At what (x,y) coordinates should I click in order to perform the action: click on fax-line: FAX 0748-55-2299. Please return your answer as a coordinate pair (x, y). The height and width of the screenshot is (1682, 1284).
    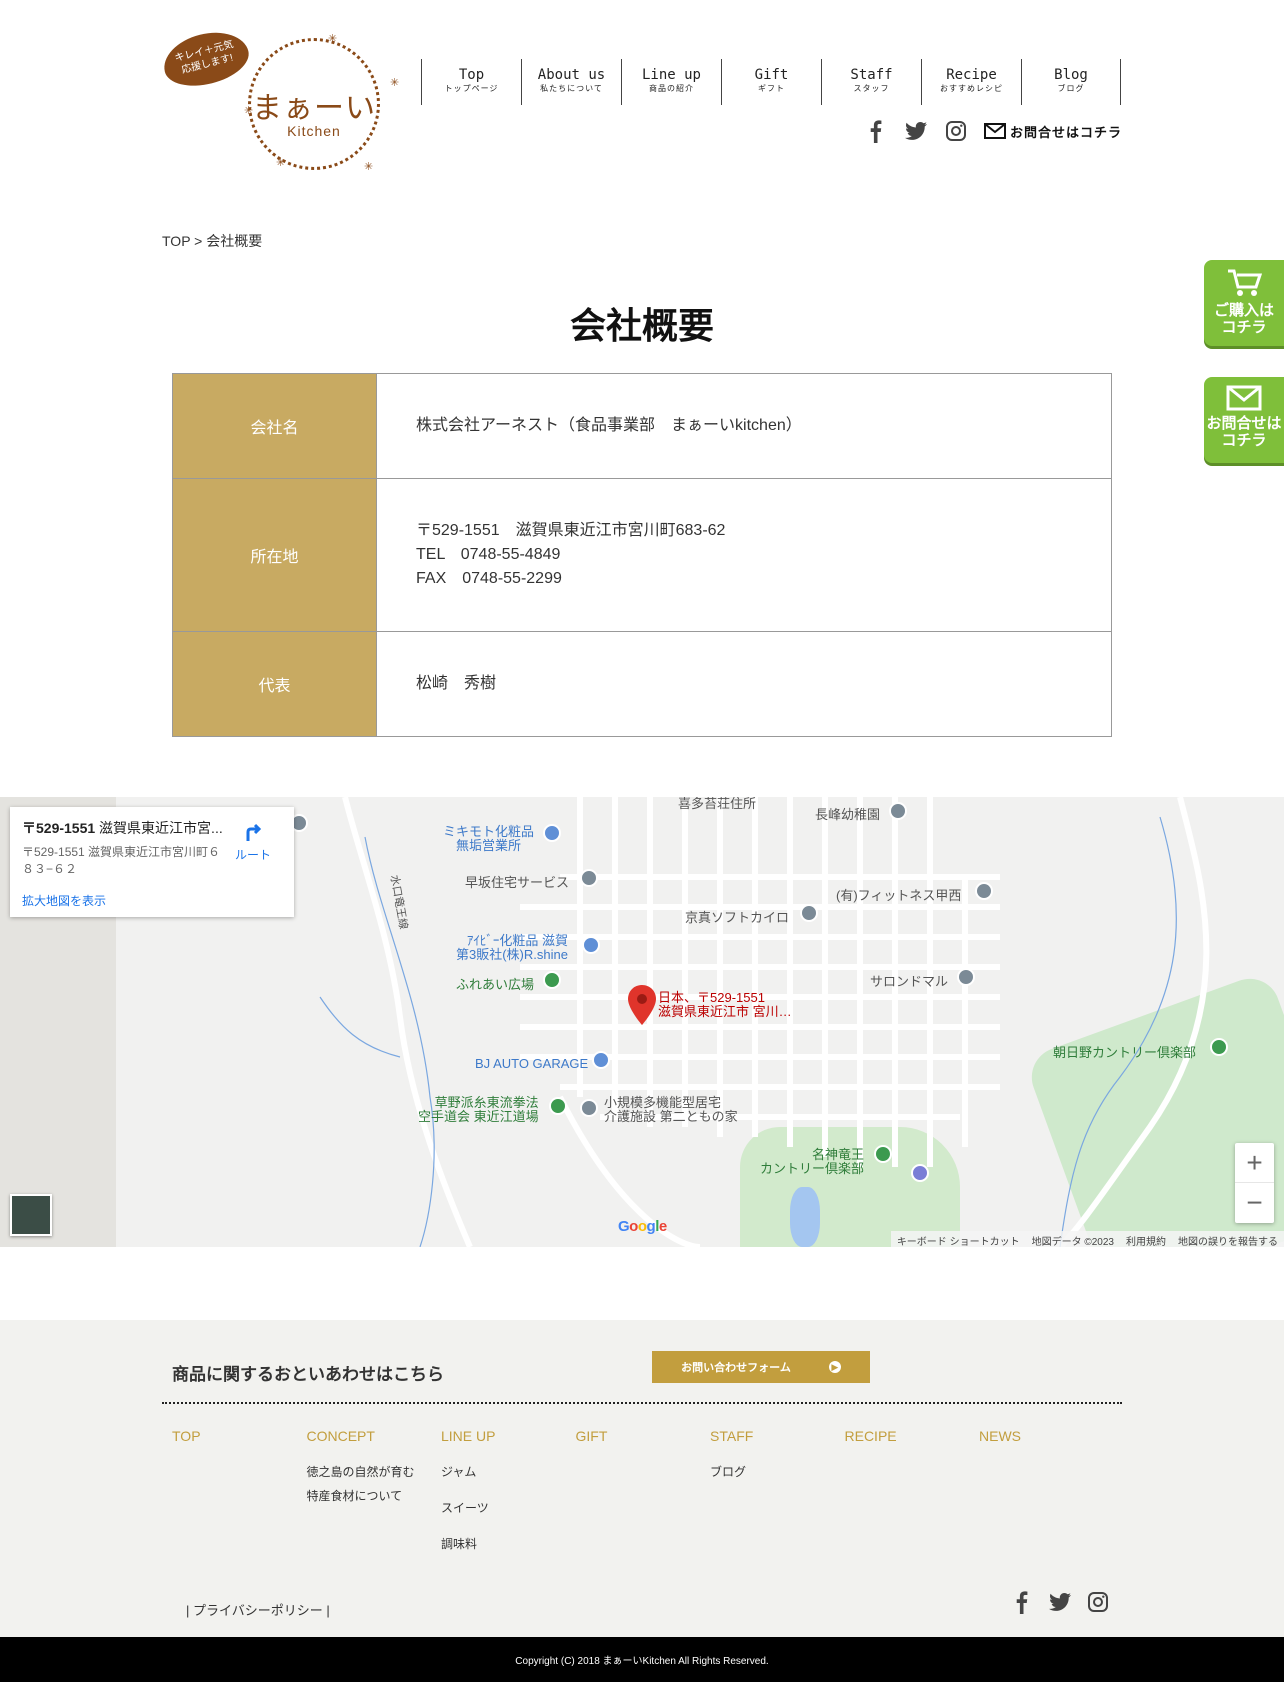
    Looking at the image, I should click on (489, 578).